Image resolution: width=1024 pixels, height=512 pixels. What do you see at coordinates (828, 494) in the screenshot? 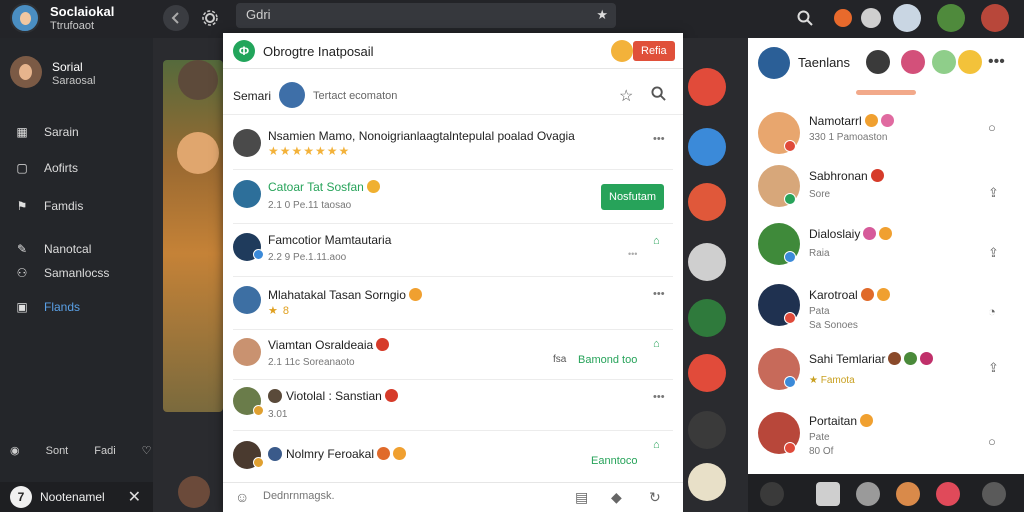
I see `camera-icon` at bounding box center [828, 494].